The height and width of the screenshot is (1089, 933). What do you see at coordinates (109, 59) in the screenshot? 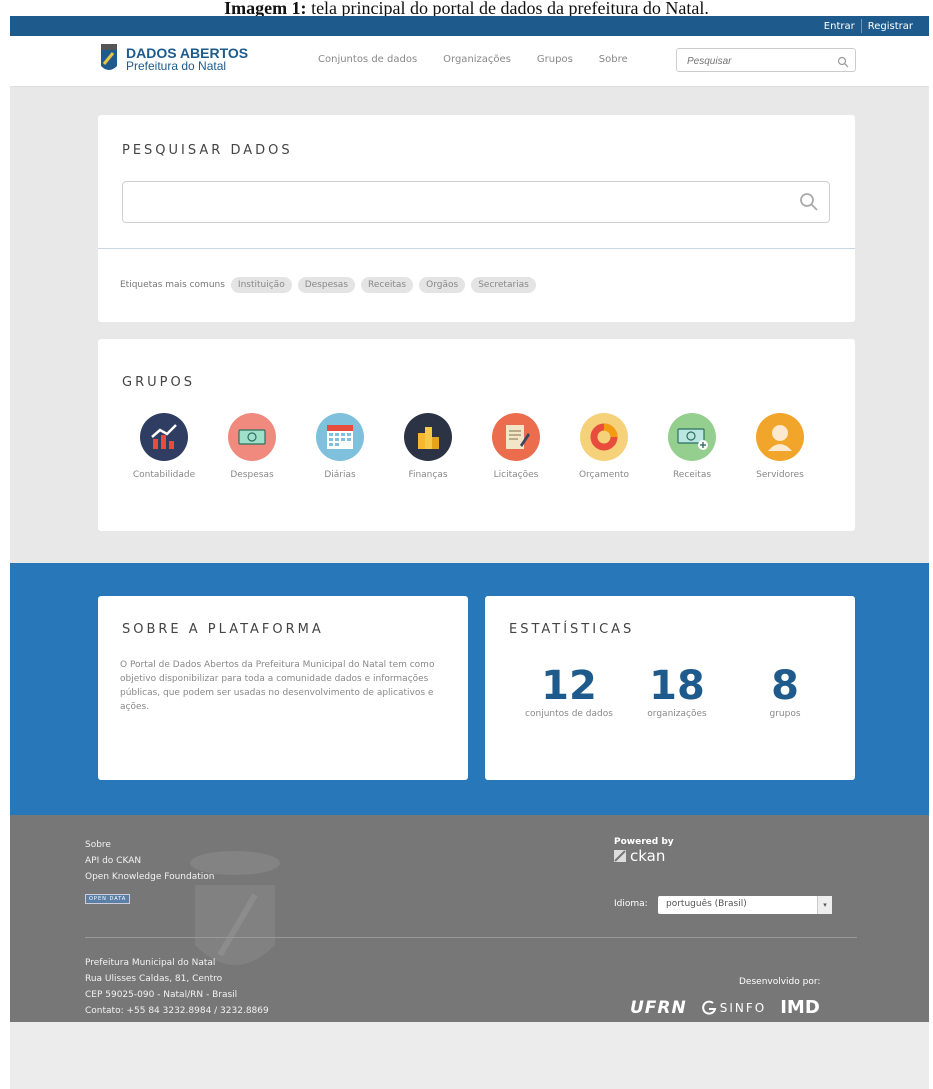
I see `shield-logo-icon` at bounding box center [109, 59].